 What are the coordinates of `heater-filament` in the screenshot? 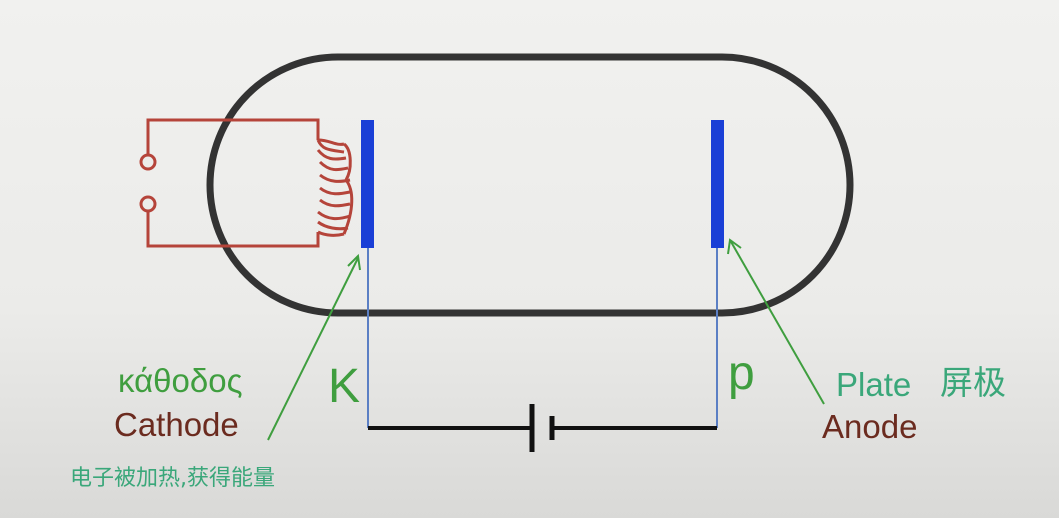 It's located at (335, 187).